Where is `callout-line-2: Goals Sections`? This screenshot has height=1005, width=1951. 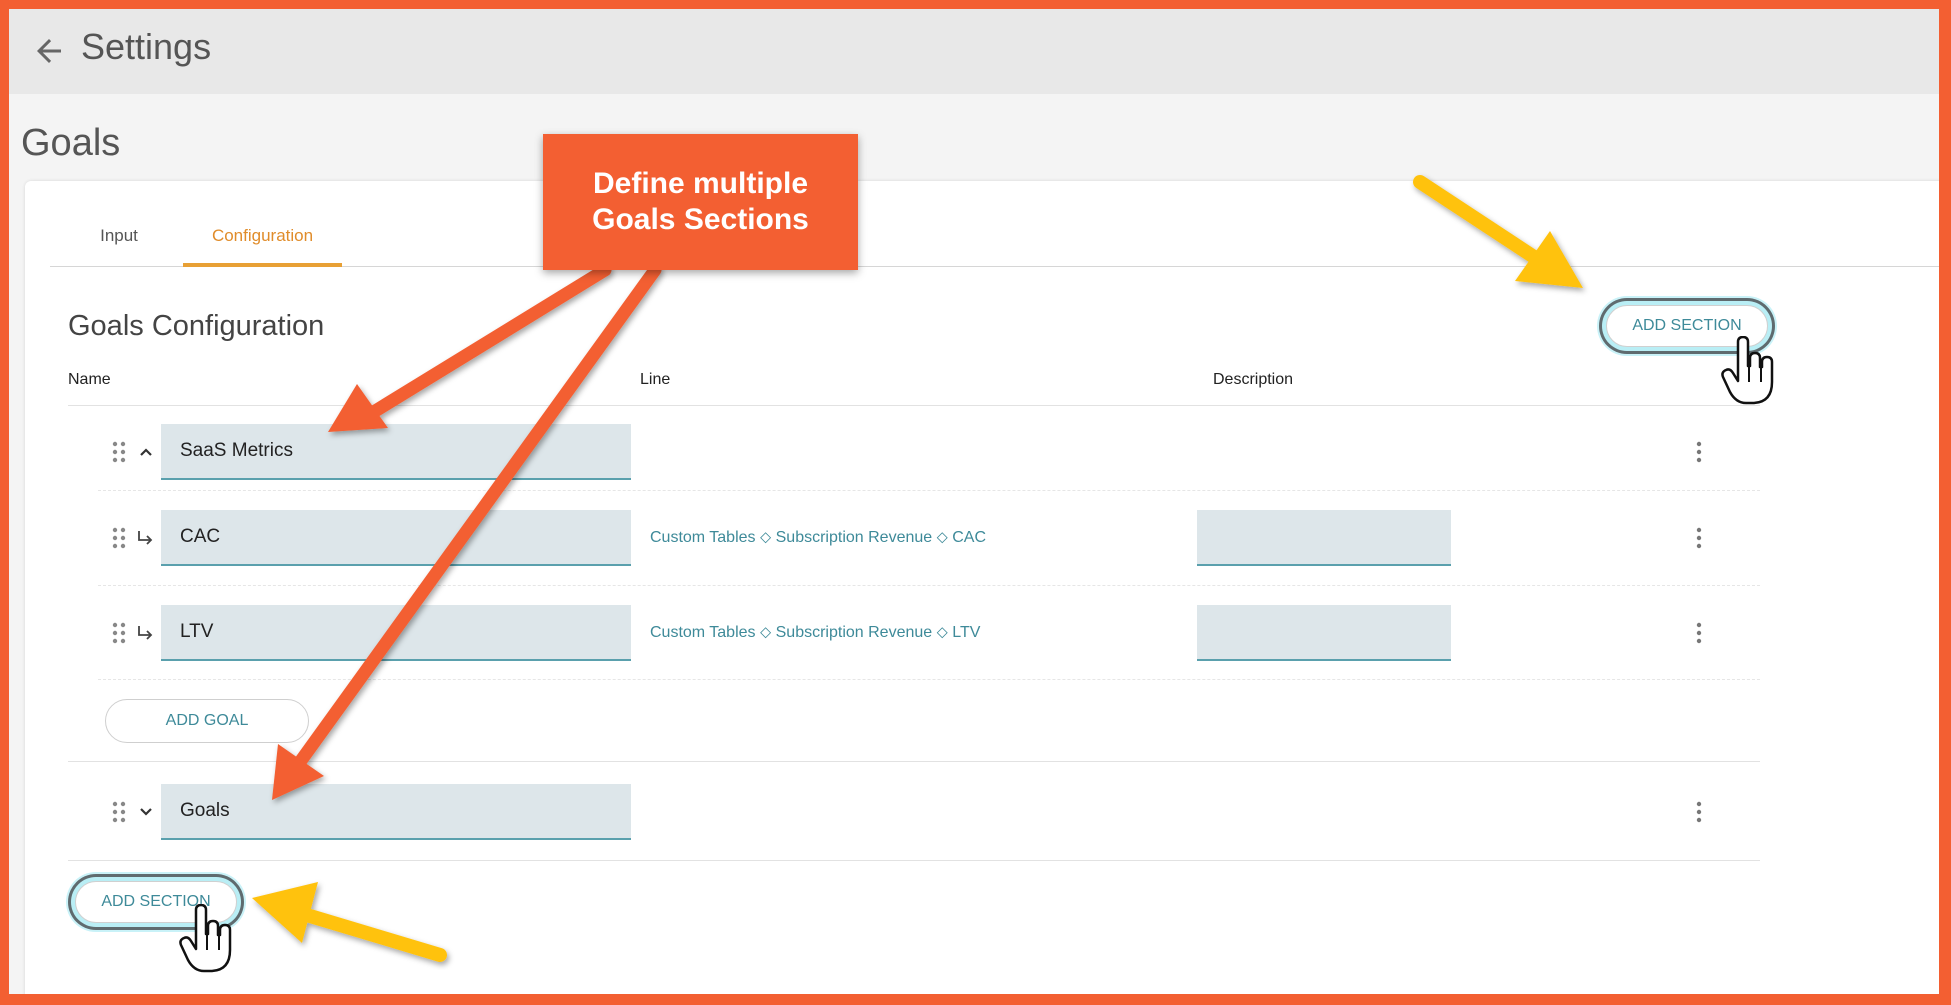
callout-line-2: Goals Sections is located at coordinates (700, 219).